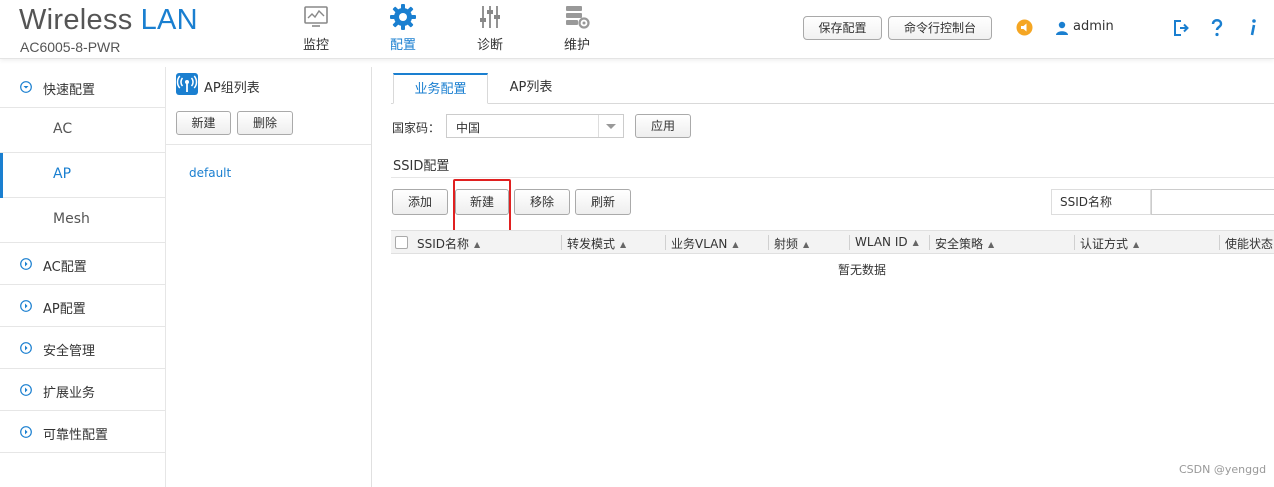 Image resolution: width=1274 pixels, height=487 pixels. What do you see at coordinates (862, 270) in the screenshot?
I see `table-empty-message: 暂无数据` at bounding box center [862, 270].